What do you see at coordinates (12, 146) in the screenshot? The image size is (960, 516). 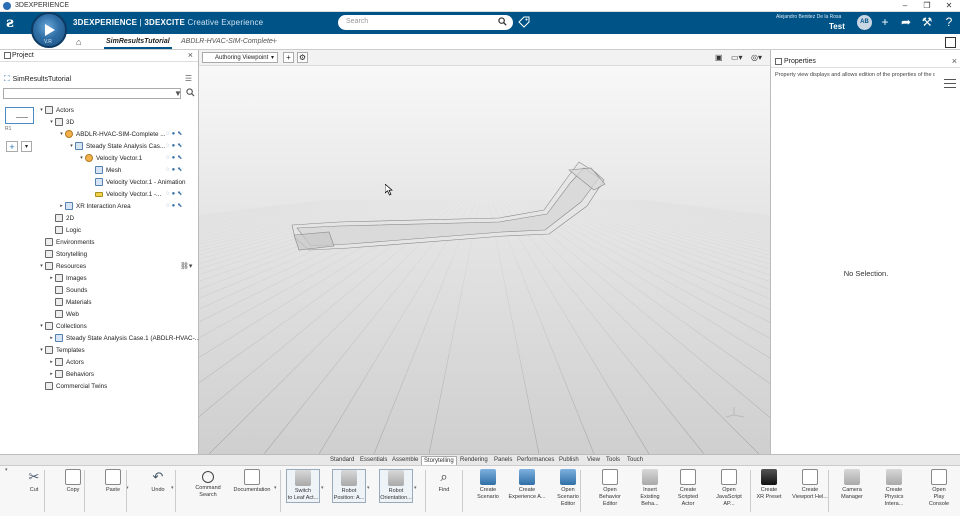 I see `add-actor-button: +` at bounding box center [12, 146].